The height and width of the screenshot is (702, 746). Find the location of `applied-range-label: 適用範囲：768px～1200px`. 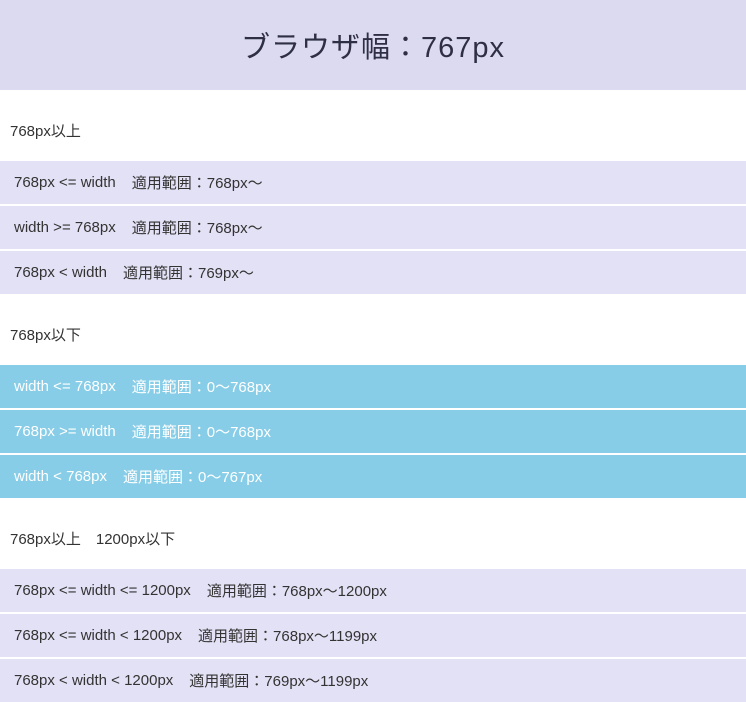

applied-range-label: 適用範囲：768px～1200px is located at coordinates (296, 591).